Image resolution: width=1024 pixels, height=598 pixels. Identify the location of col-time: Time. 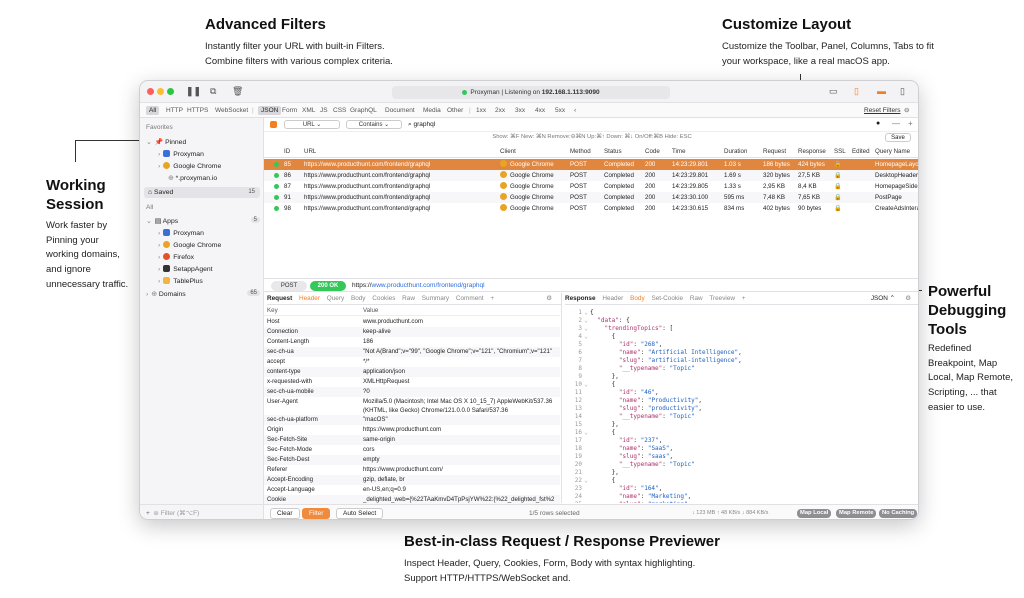
(679, 152).